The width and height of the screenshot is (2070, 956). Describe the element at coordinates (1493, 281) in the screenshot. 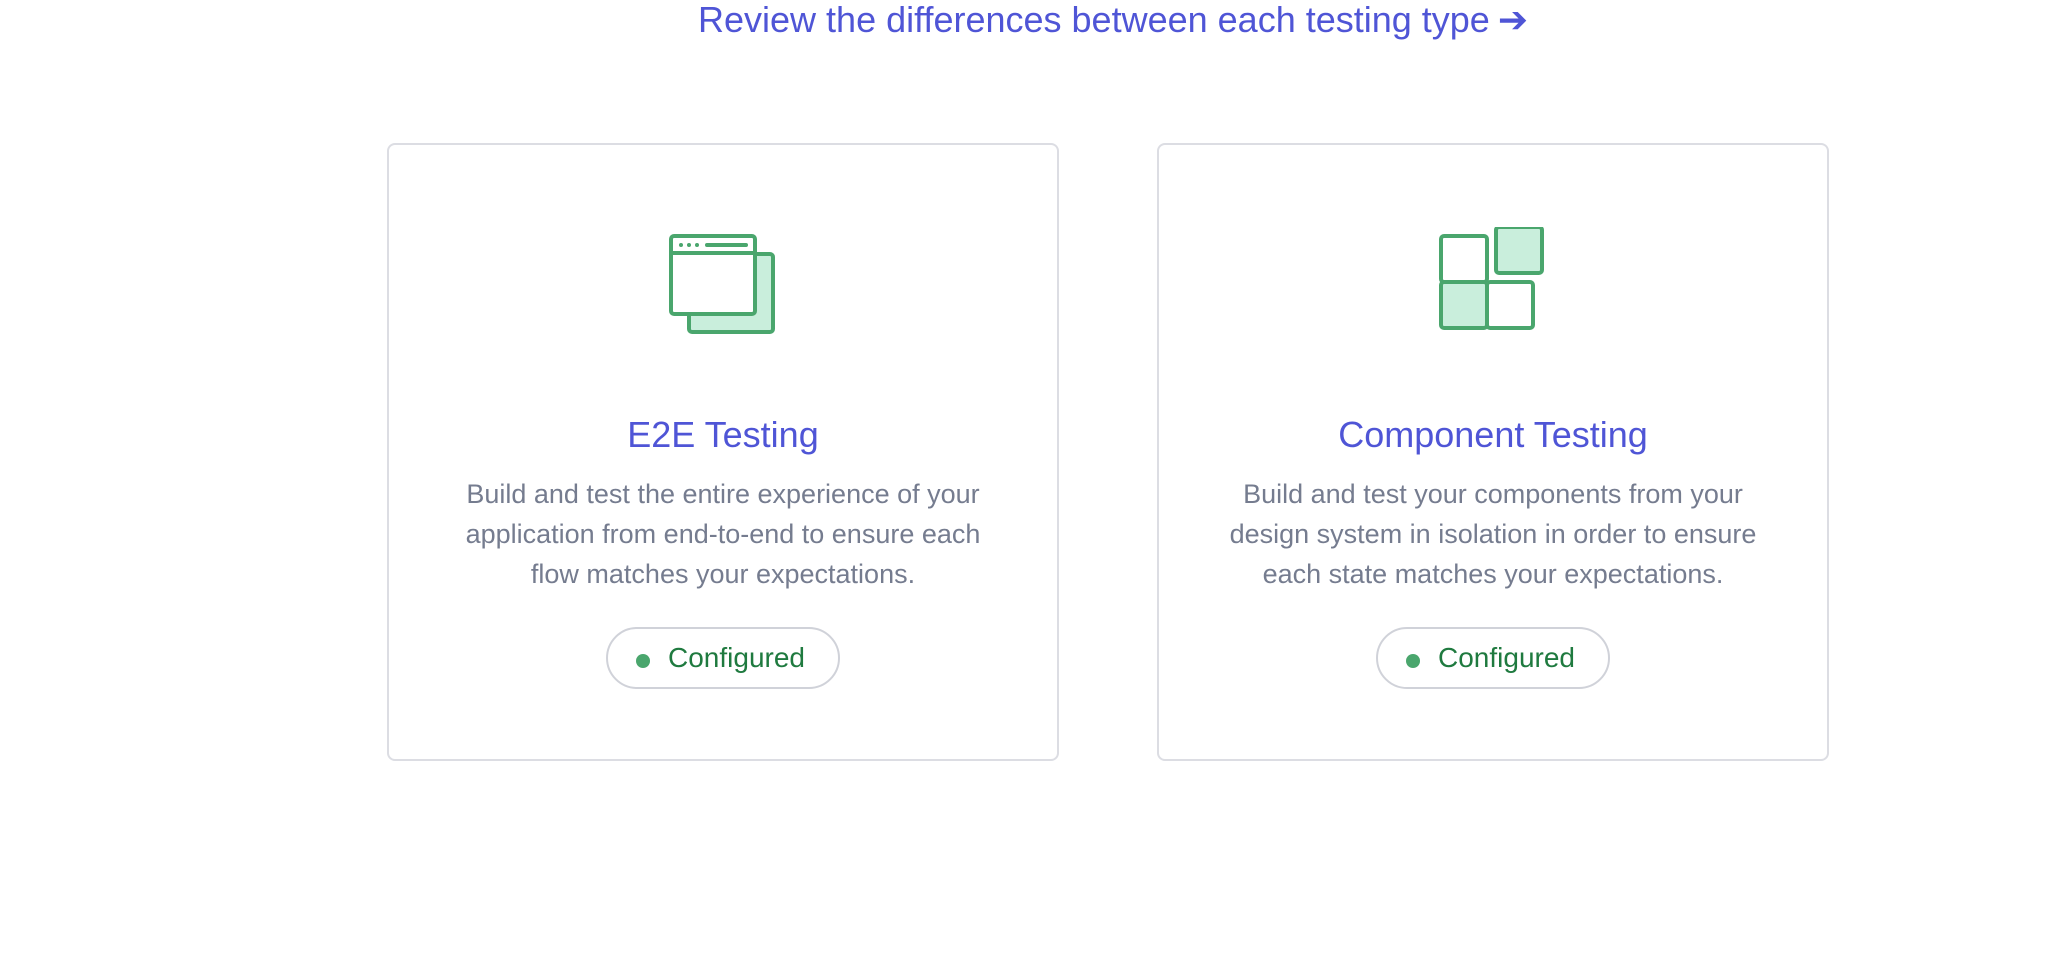

I see `component-blocks-icon` at that location.